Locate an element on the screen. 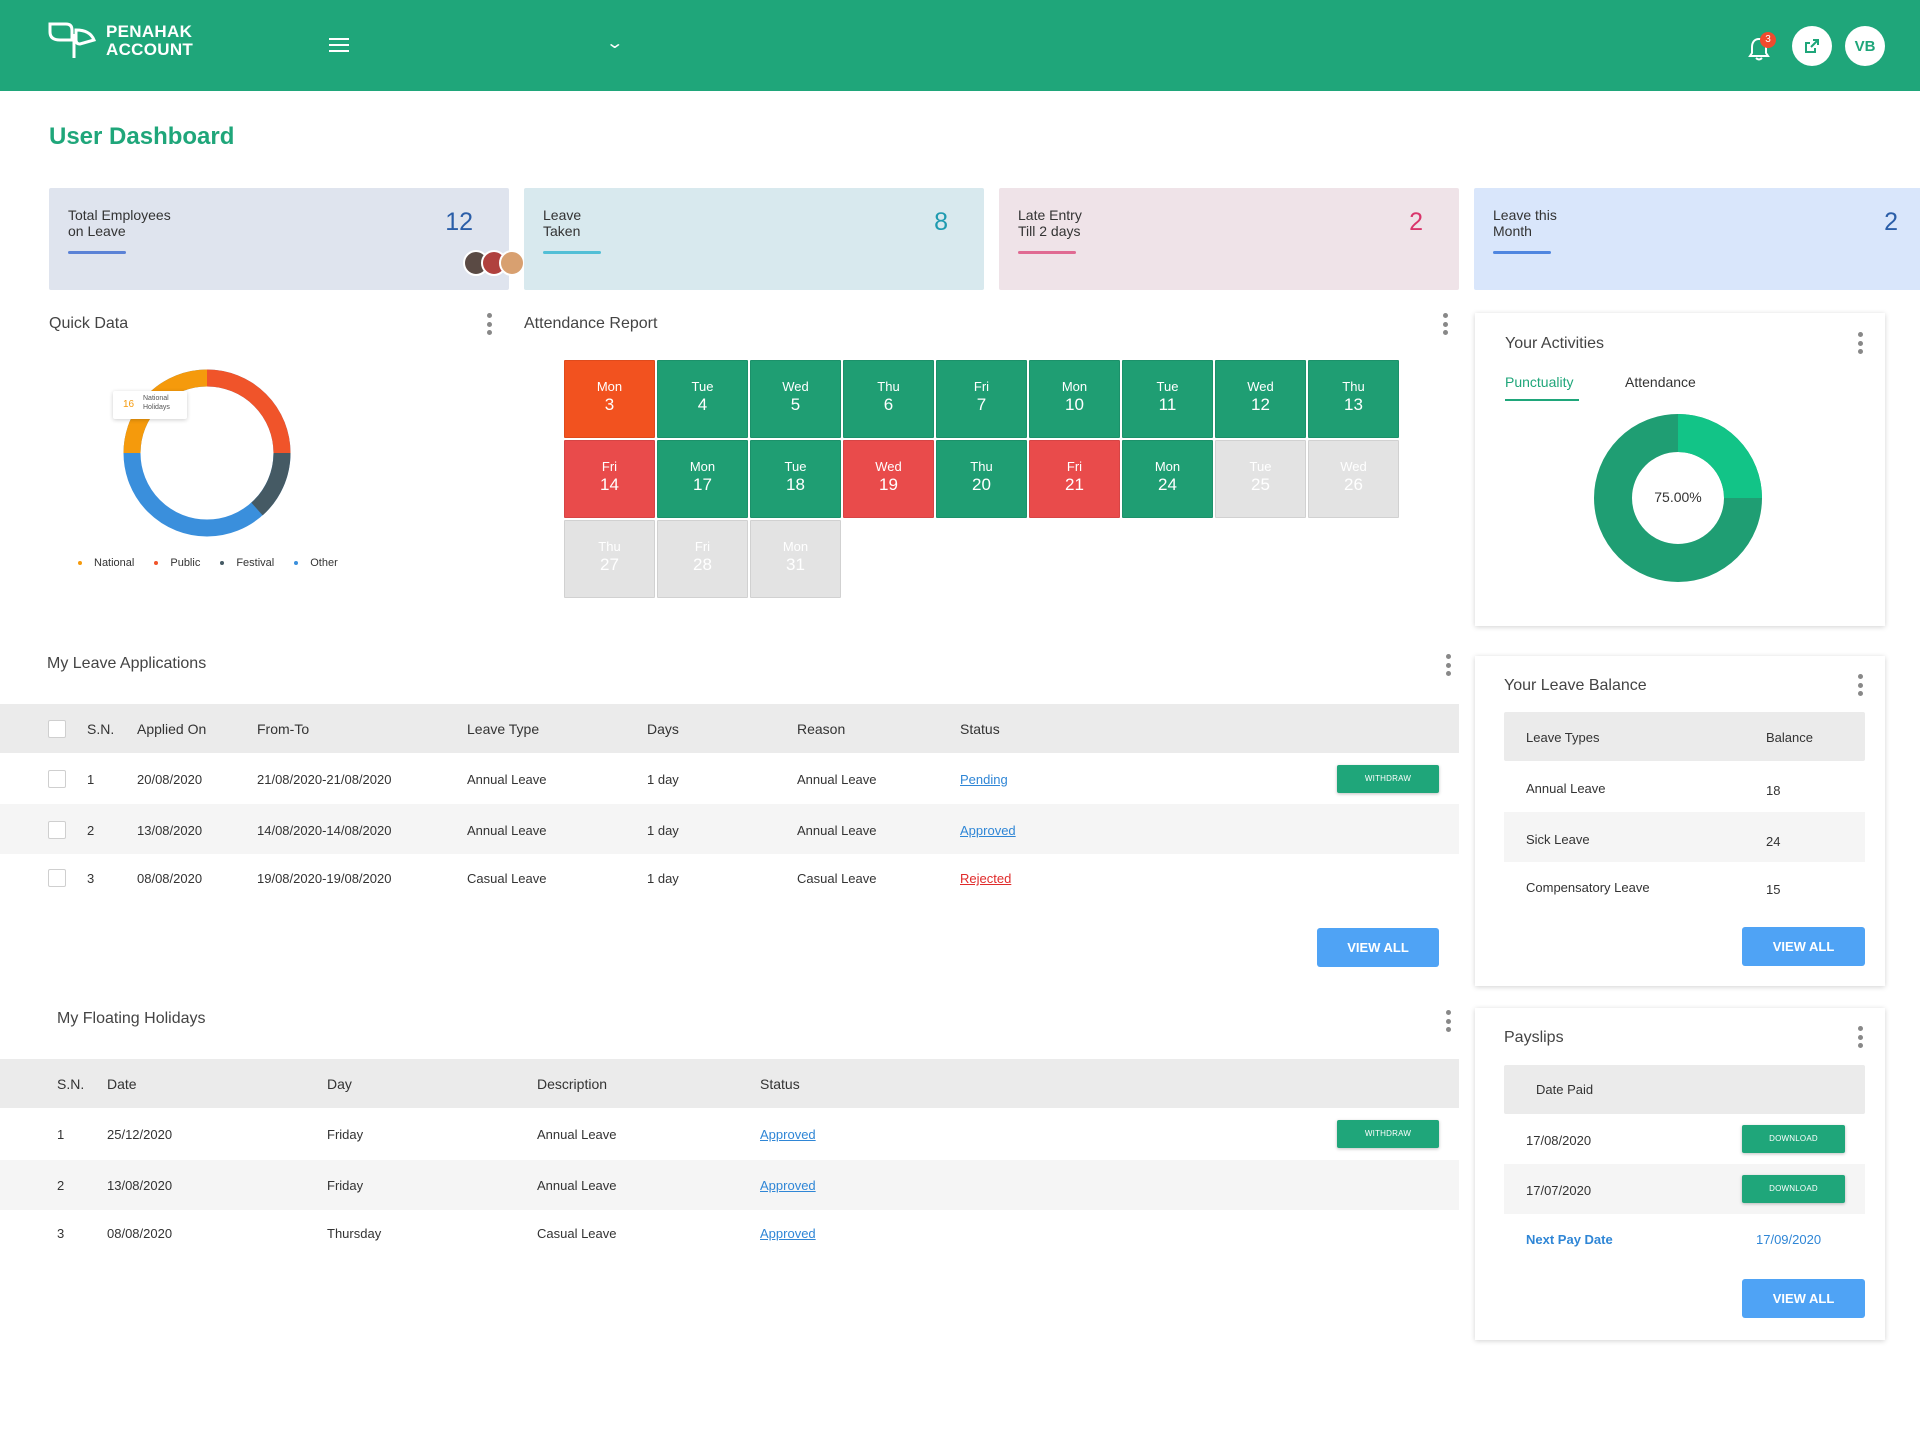  calendar-day-cell: Thu 20 is located at coordinates (981, 479).